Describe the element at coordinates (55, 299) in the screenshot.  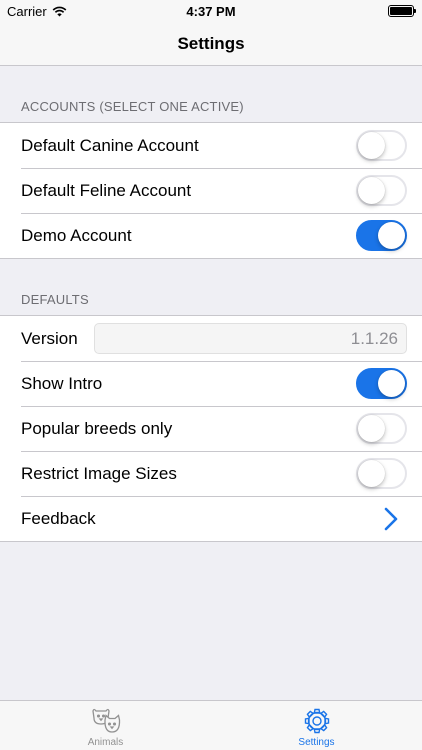
I see `section-header-defaults: DEFAULTS` at that location.